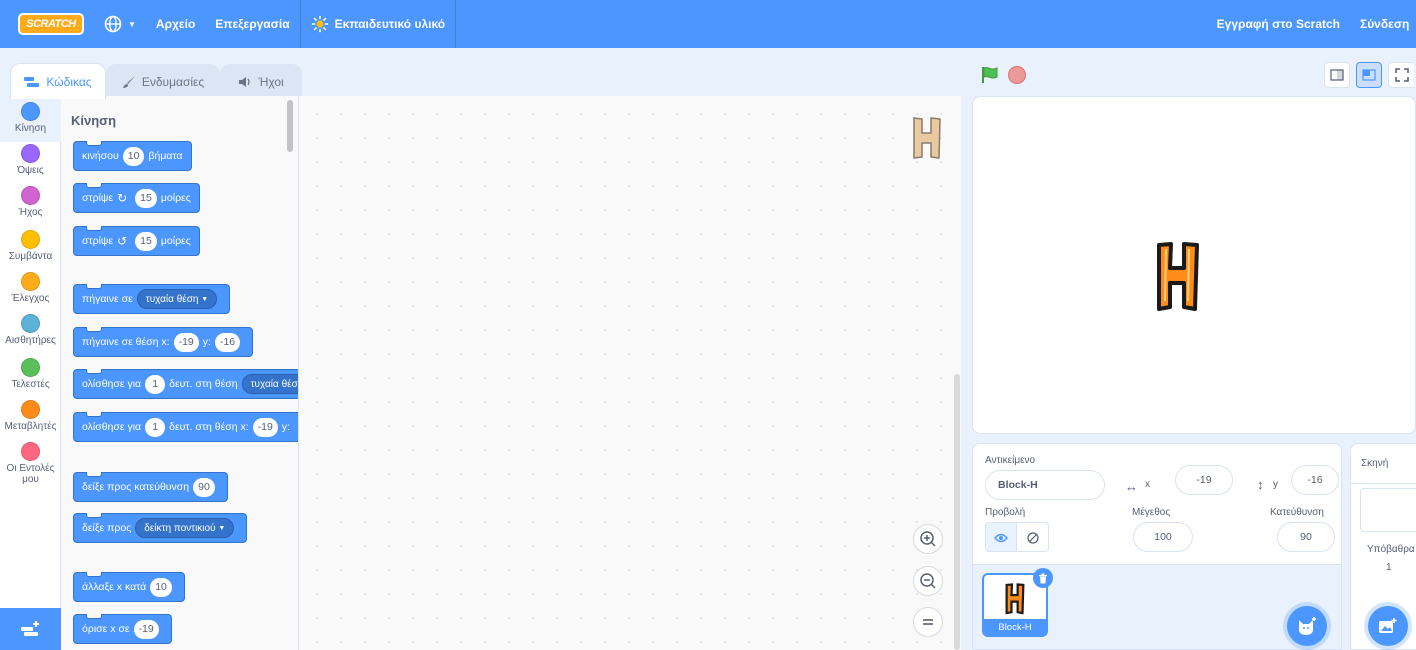 The image size is (1416, 650). Describe the element at coordinates (1369, 75) in the screenshot. I see `normal-stage-button` at that location.